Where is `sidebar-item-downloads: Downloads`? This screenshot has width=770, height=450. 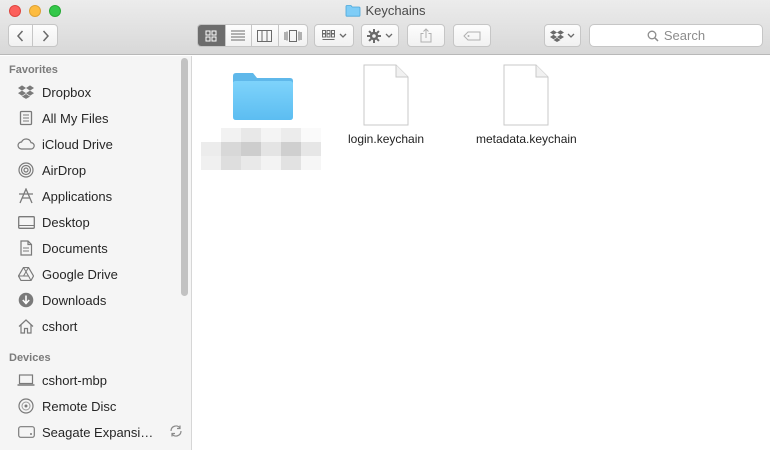
sidebar-item-downloads: Downloads is located at coordinates (90, 300).